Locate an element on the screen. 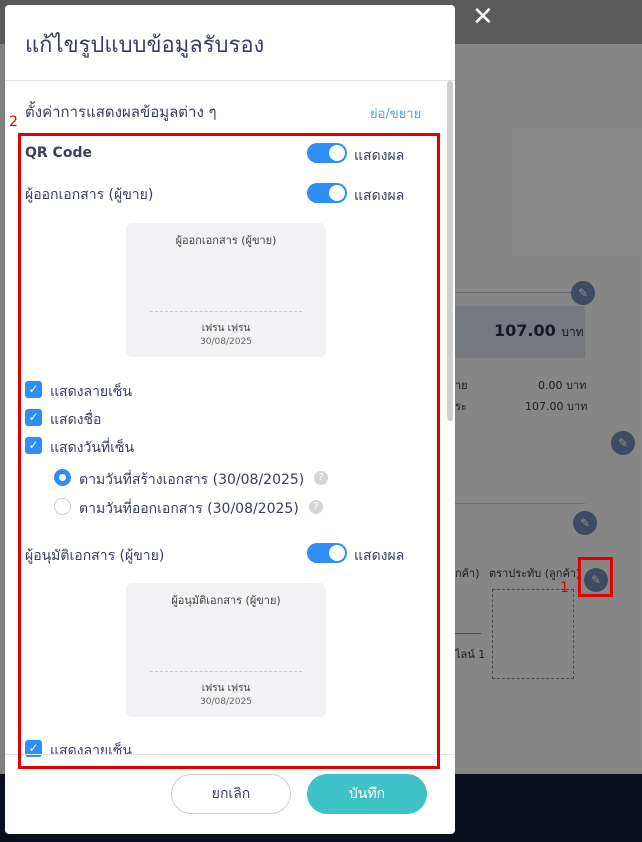 Image resolution: width=642 pixels, height=842 pixels. scrollbar is located at coordinates (450, 251).